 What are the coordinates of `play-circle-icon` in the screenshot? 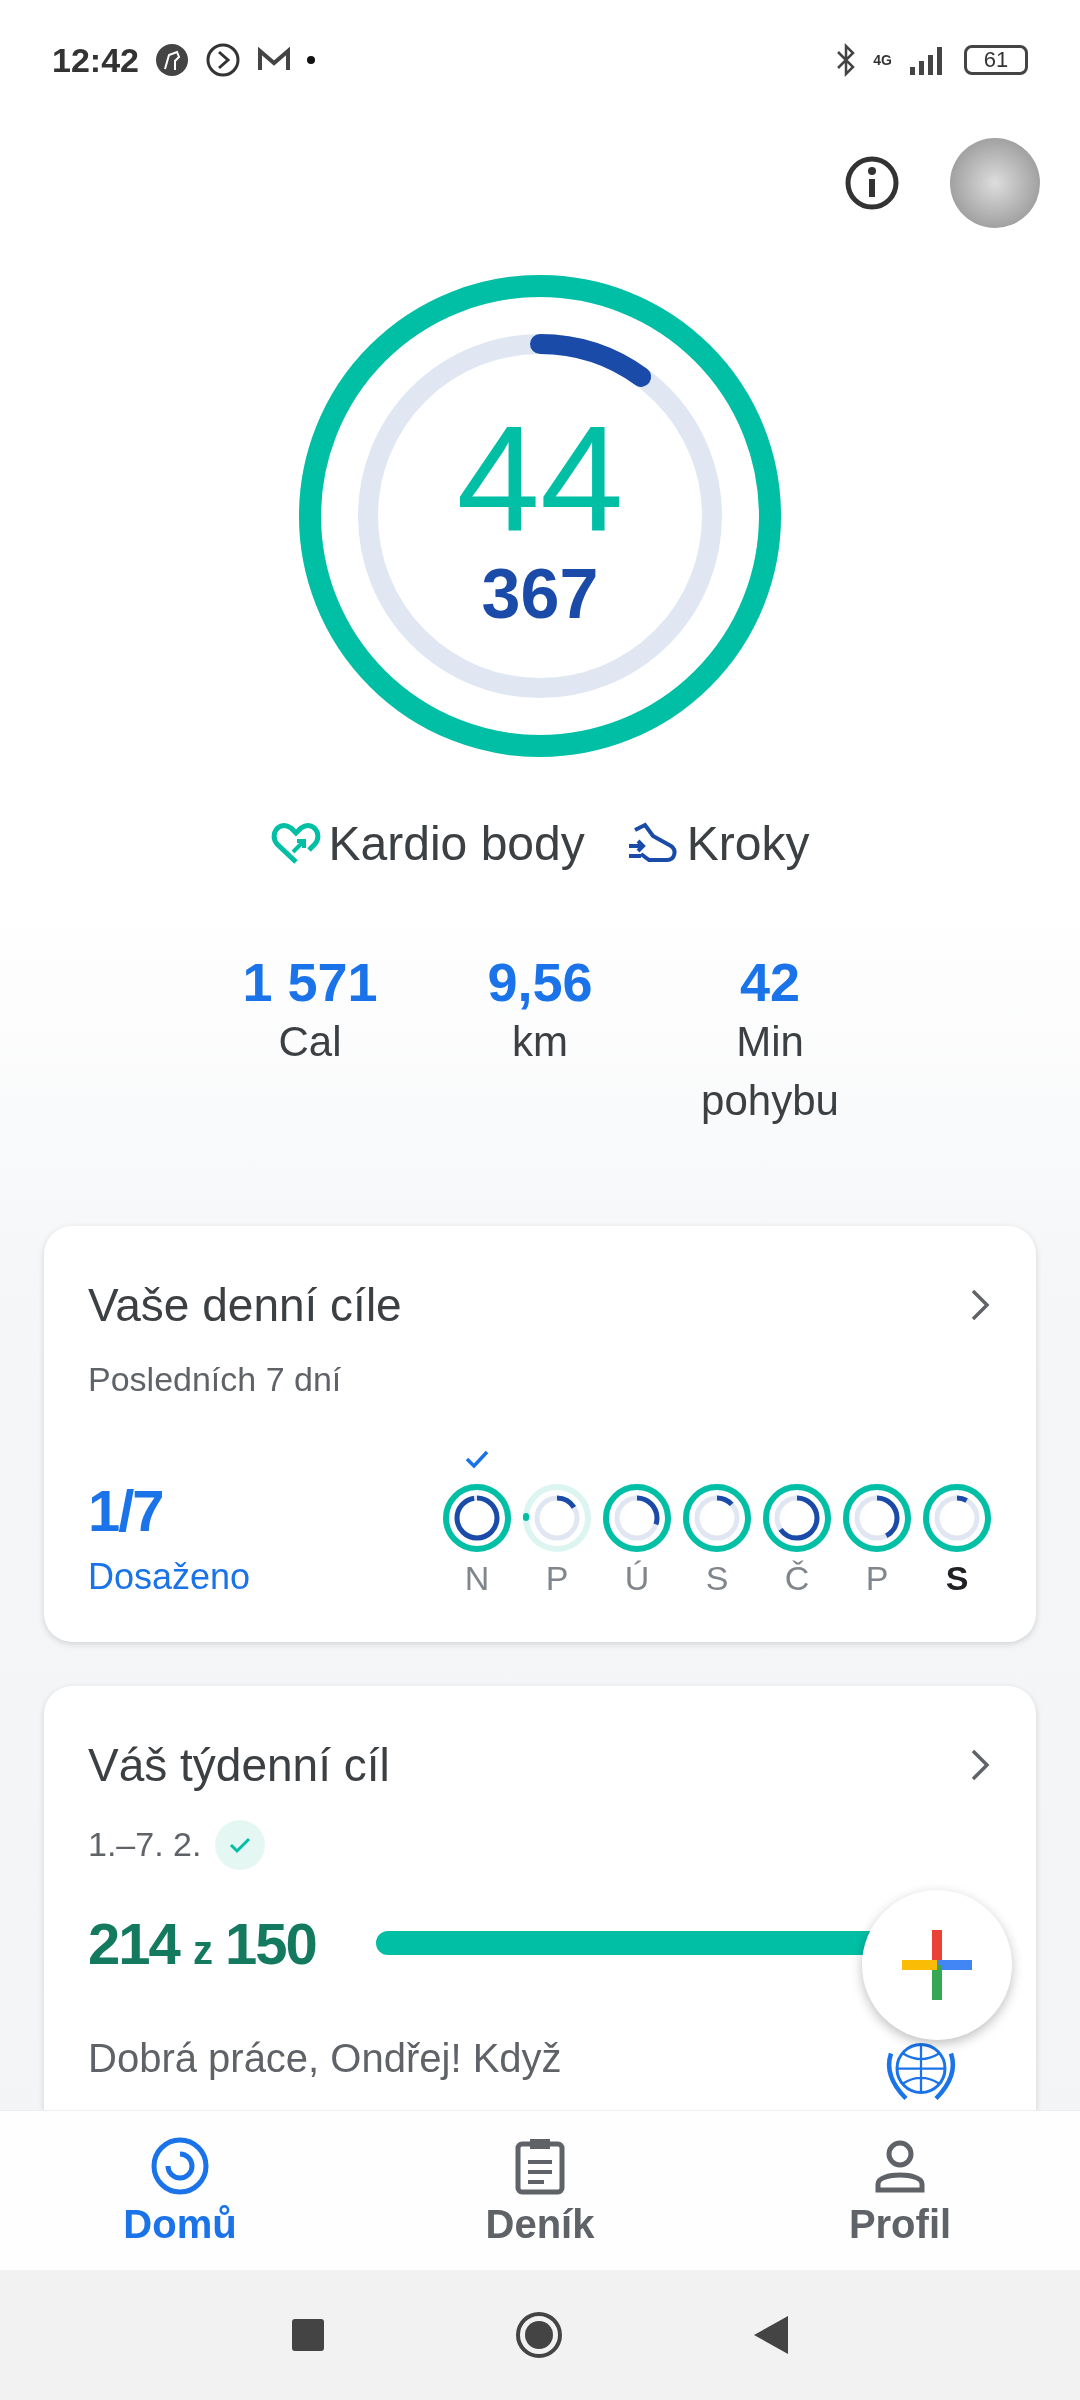 It's located at (222, 60).